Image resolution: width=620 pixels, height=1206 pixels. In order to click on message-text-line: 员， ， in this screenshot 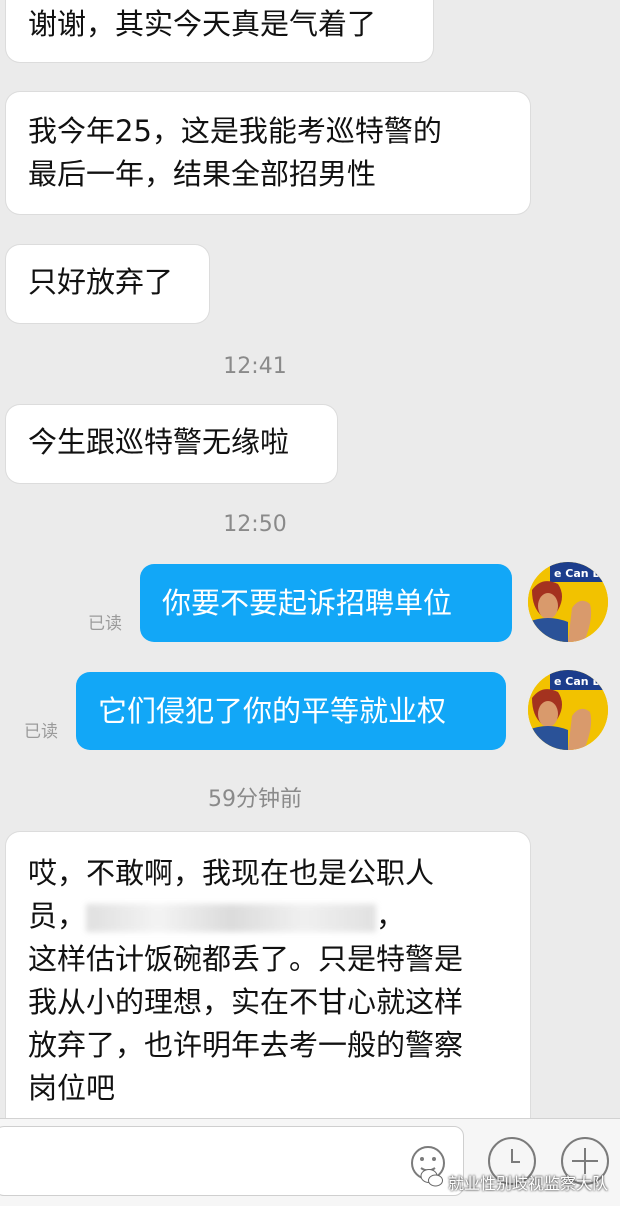, I will do `click(268, 916)`.